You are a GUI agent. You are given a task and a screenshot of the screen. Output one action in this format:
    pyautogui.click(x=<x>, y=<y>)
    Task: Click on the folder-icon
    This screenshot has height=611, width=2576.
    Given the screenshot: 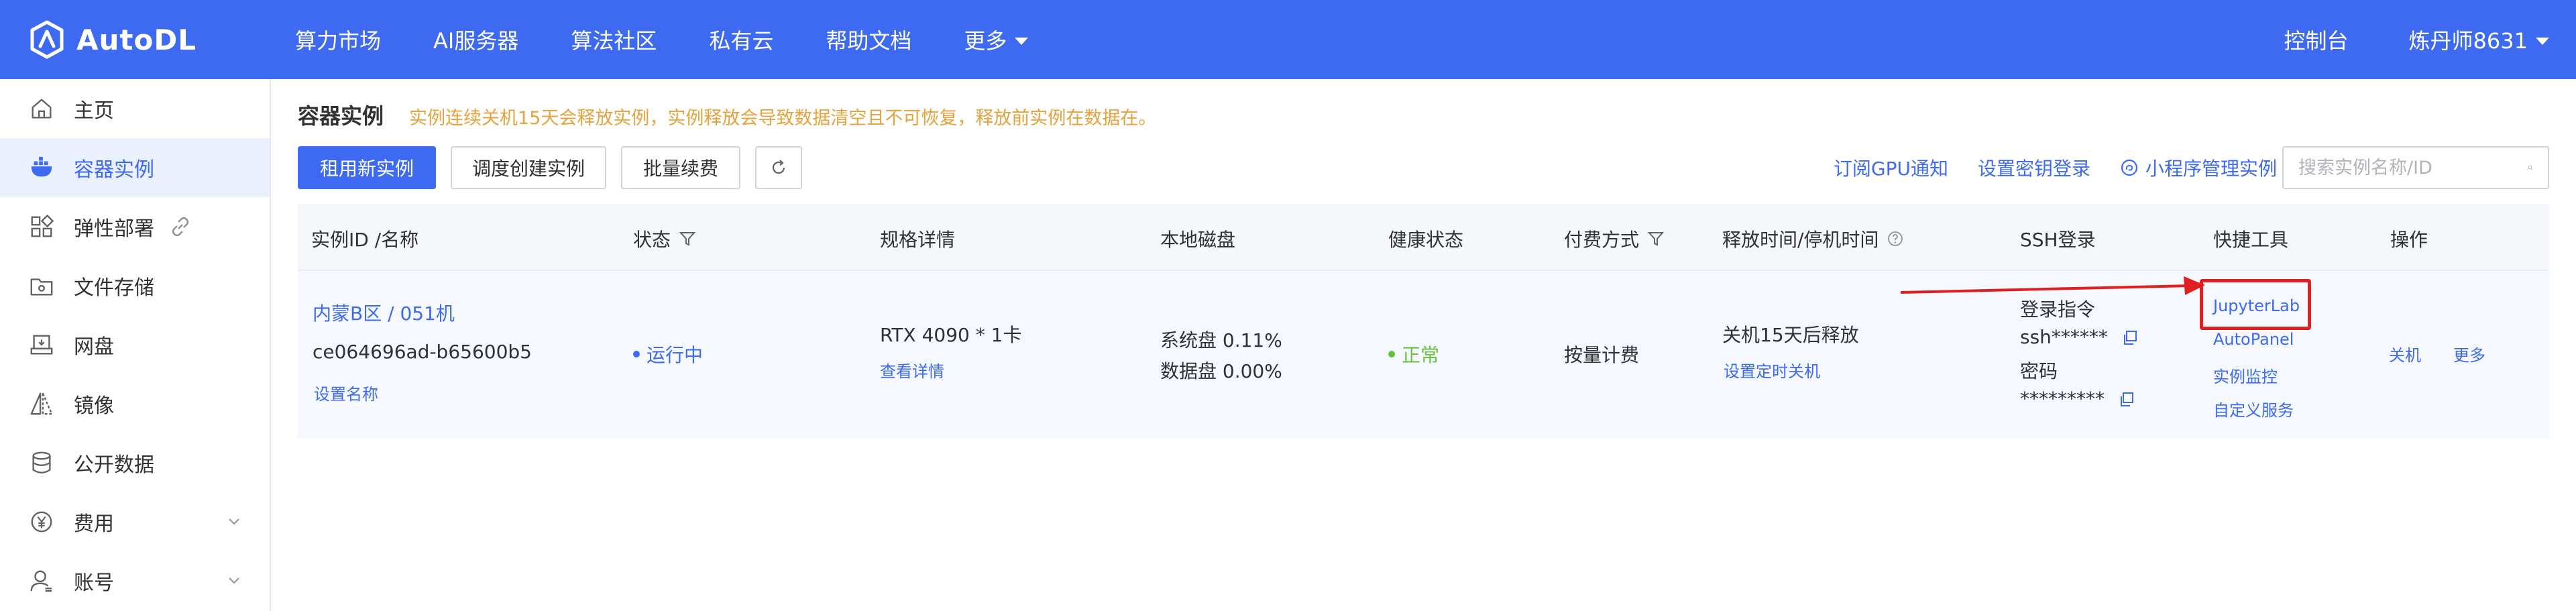 What is the action you would take?
    pyautogui.click(x=41, y=285)
    